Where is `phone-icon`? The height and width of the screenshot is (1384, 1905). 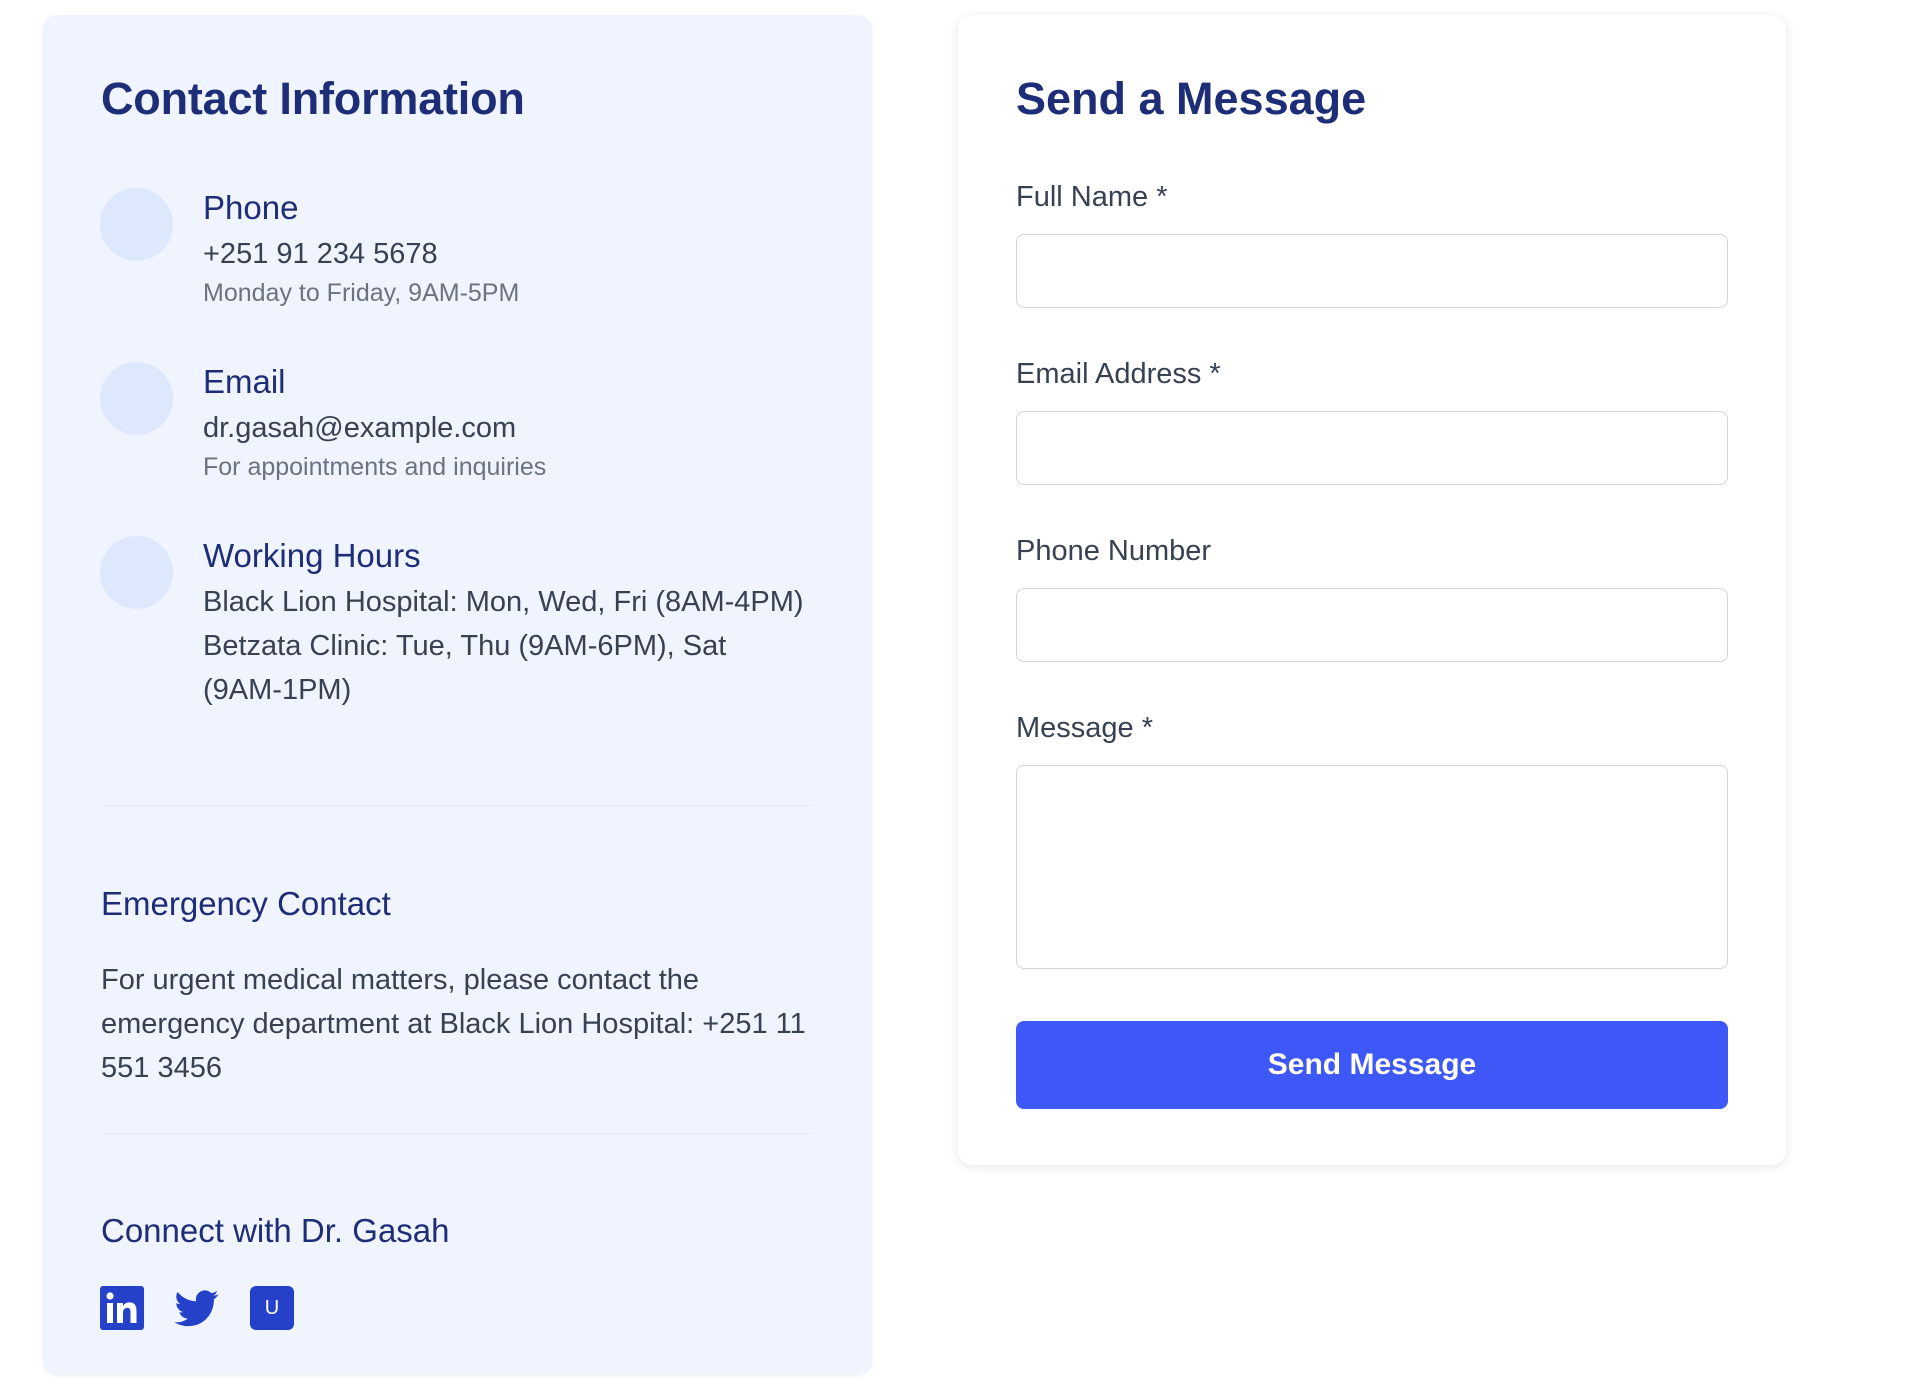
phone-icon is located at coordinates (136, 224).